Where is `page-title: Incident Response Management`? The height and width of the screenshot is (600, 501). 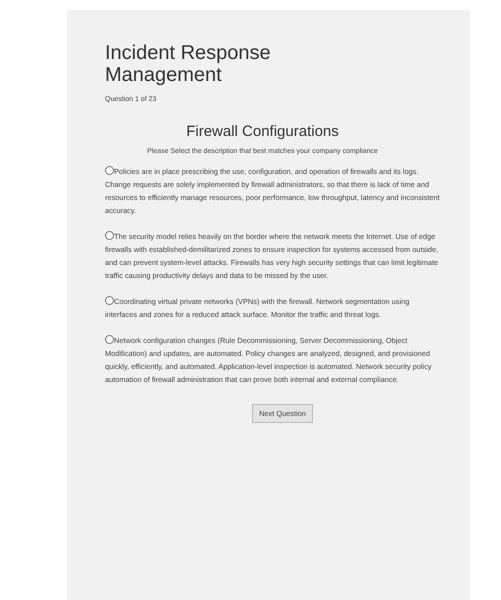
page-title: Incident Response Management is located at coordinates (188, 64).